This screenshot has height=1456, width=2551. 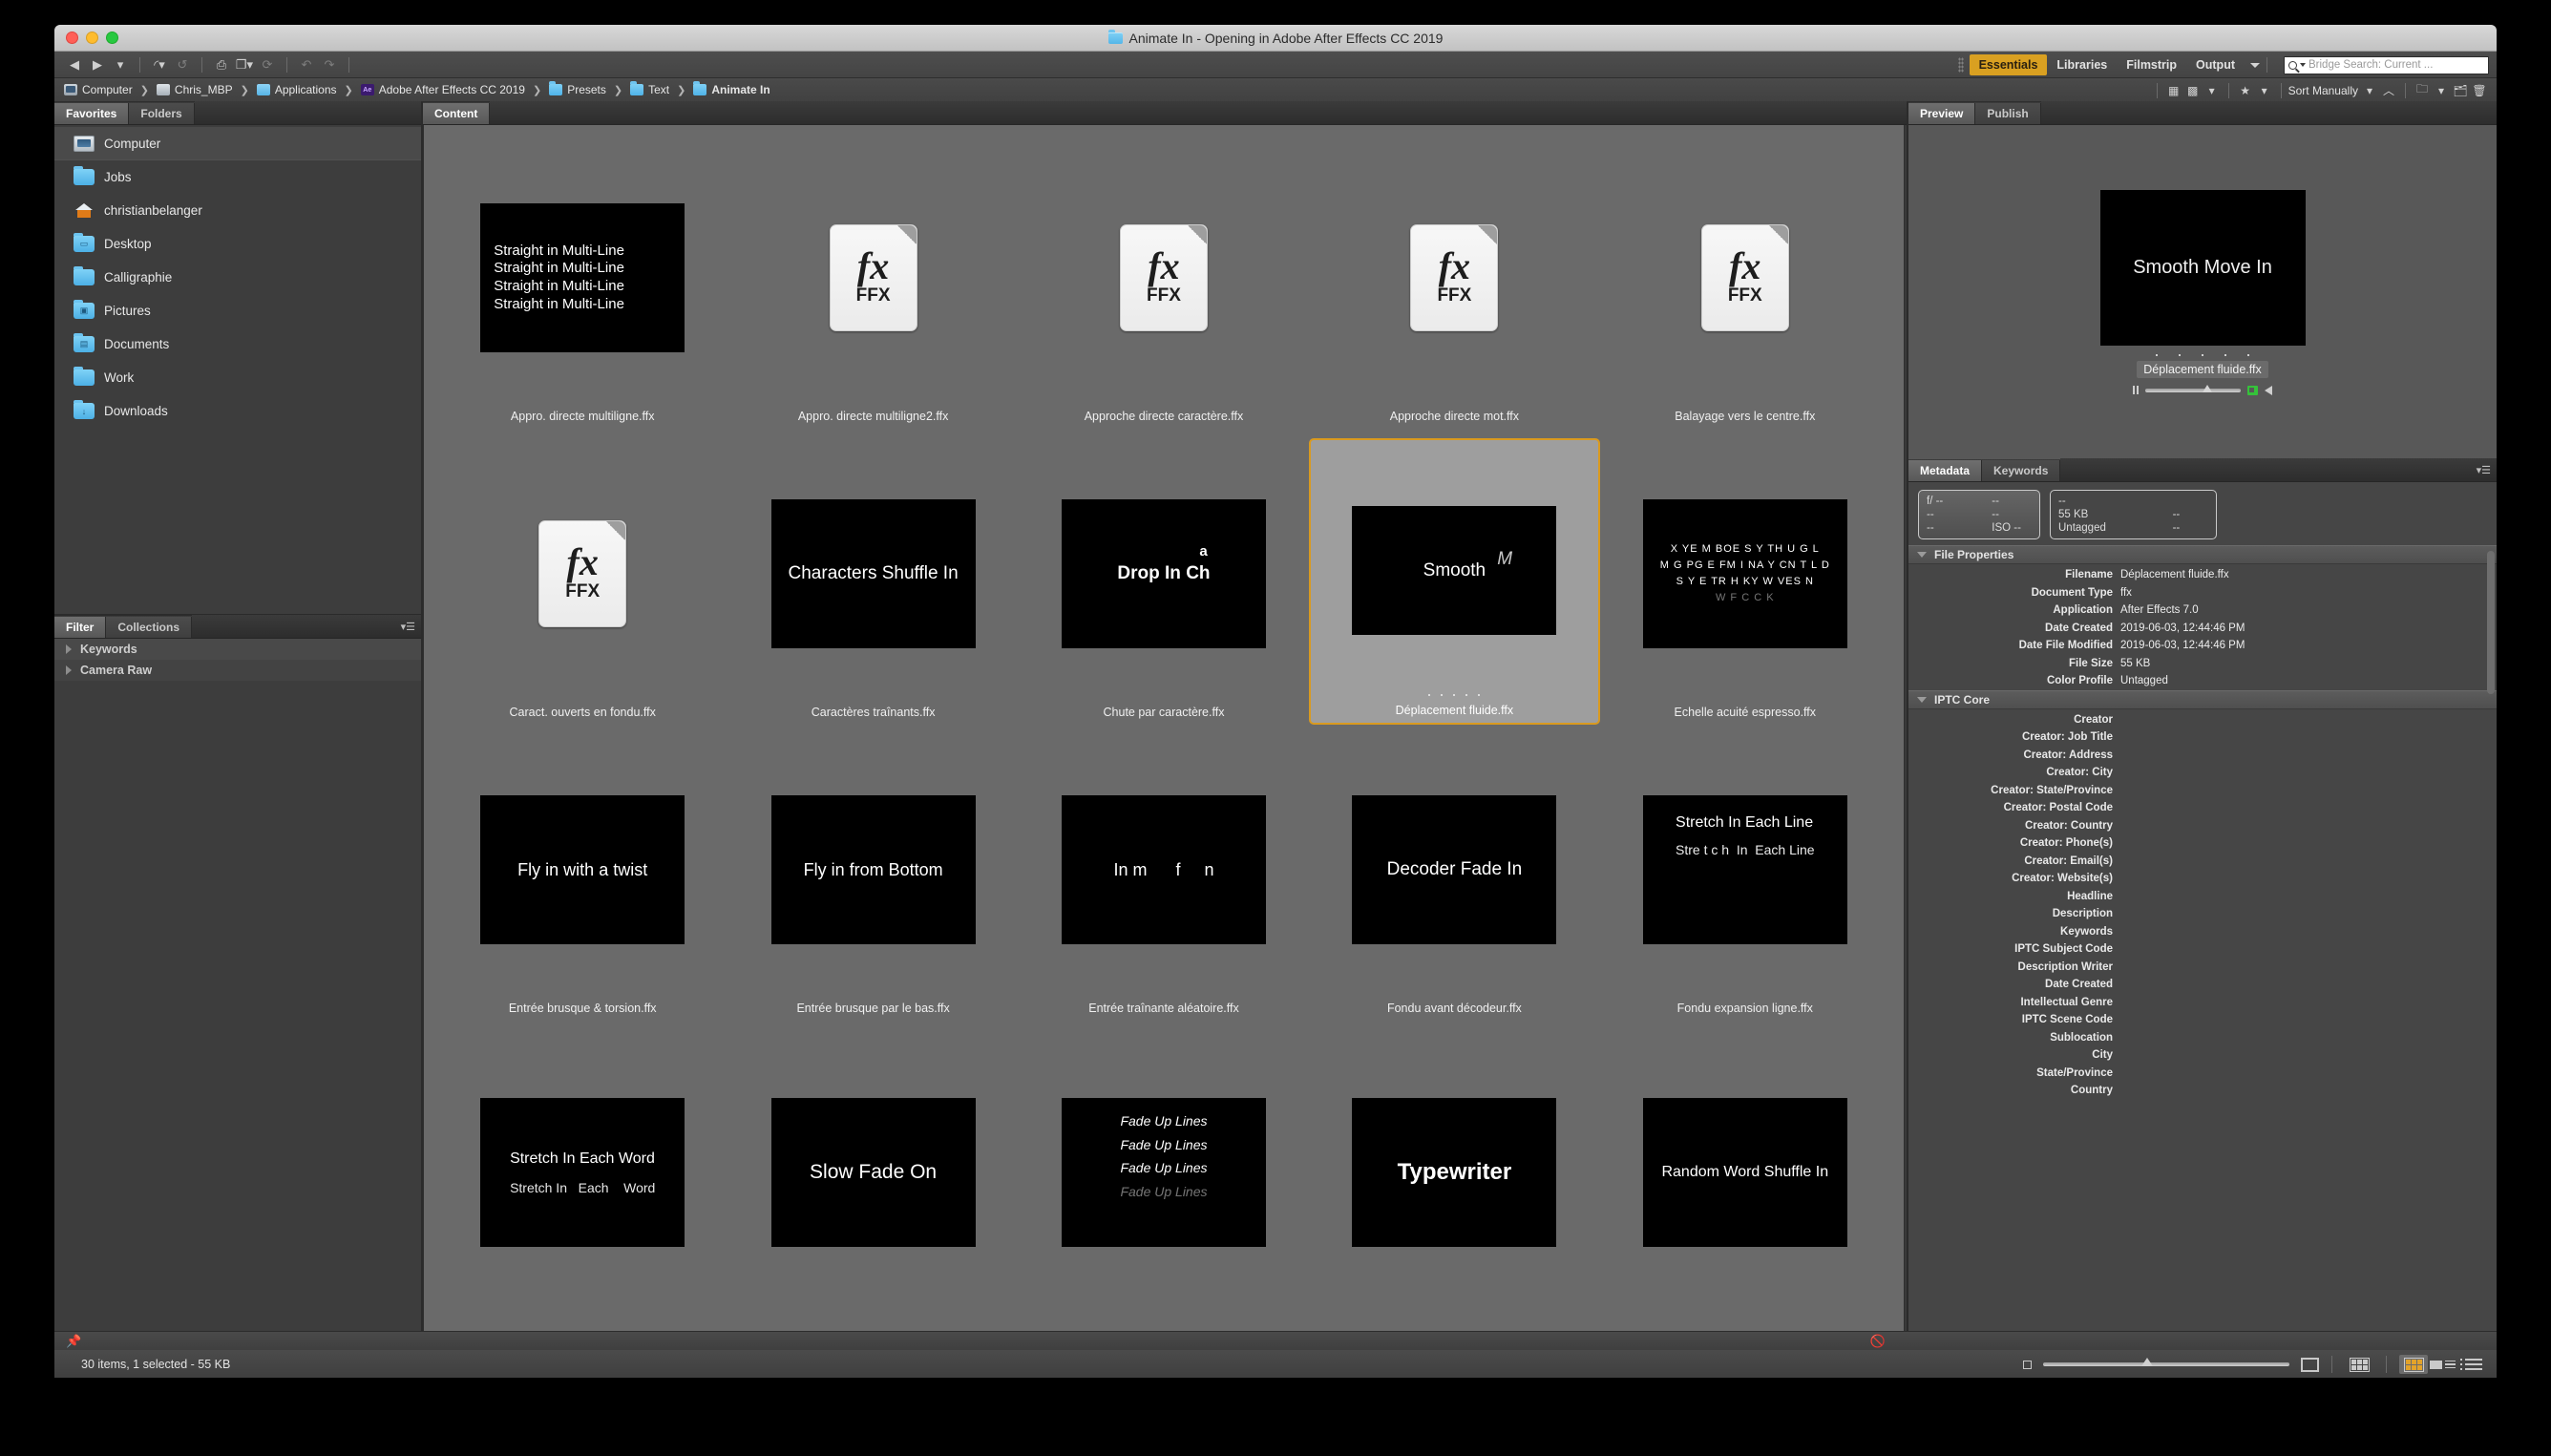 I want to click on list-item: fx FFX Balayage vers le centre.ffx, so click(x=1745, y=285).